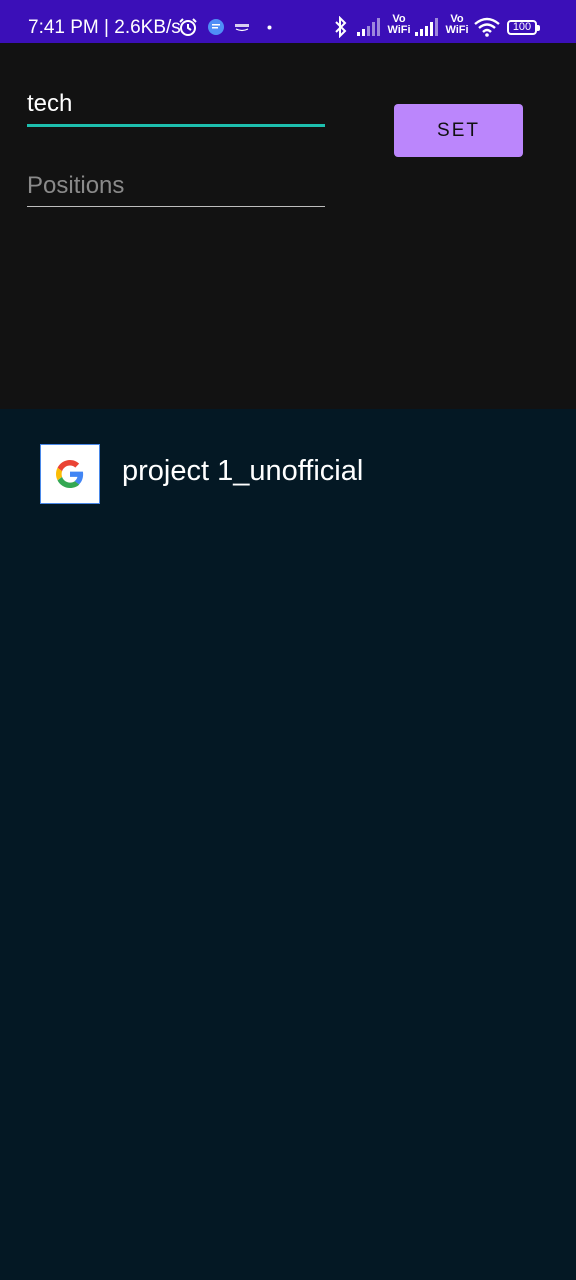  I want to click on bluetooth-icon, so click(341, 27).